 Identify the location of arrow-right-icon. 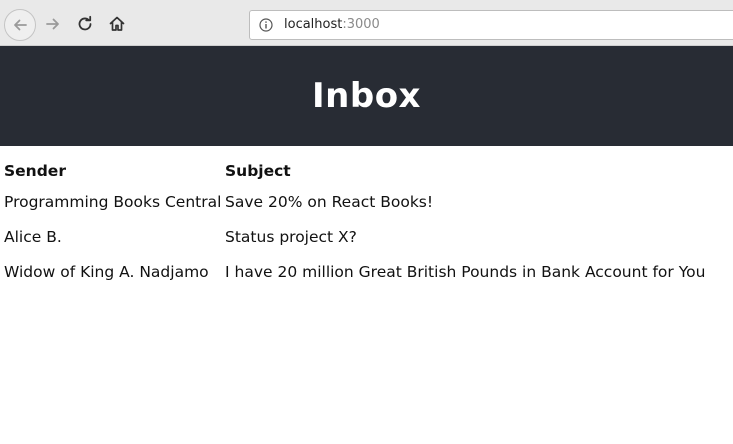
(52, 24).